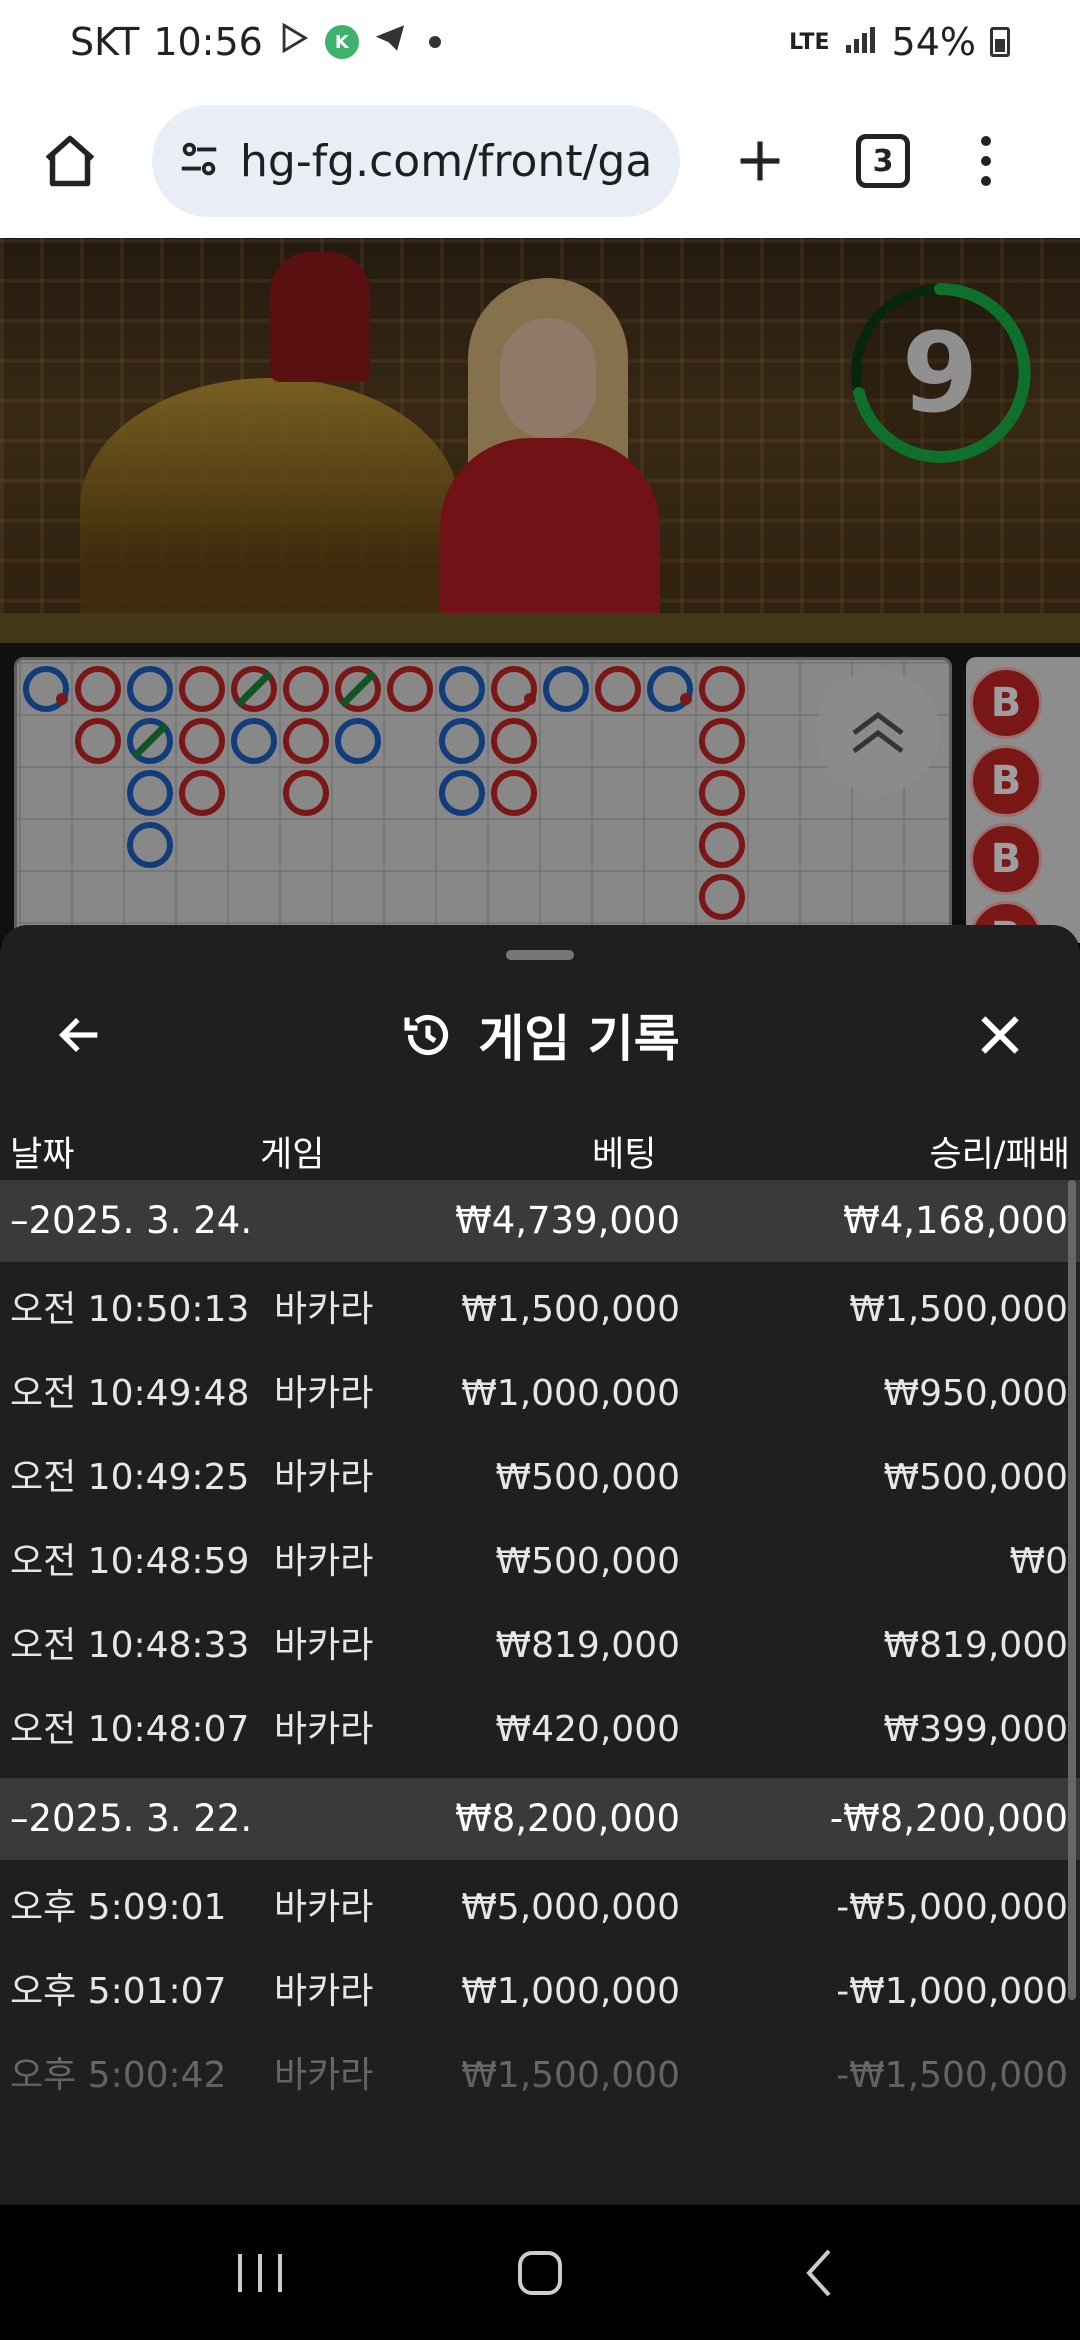  I want to click on telegram-icon, so click(390, 42).